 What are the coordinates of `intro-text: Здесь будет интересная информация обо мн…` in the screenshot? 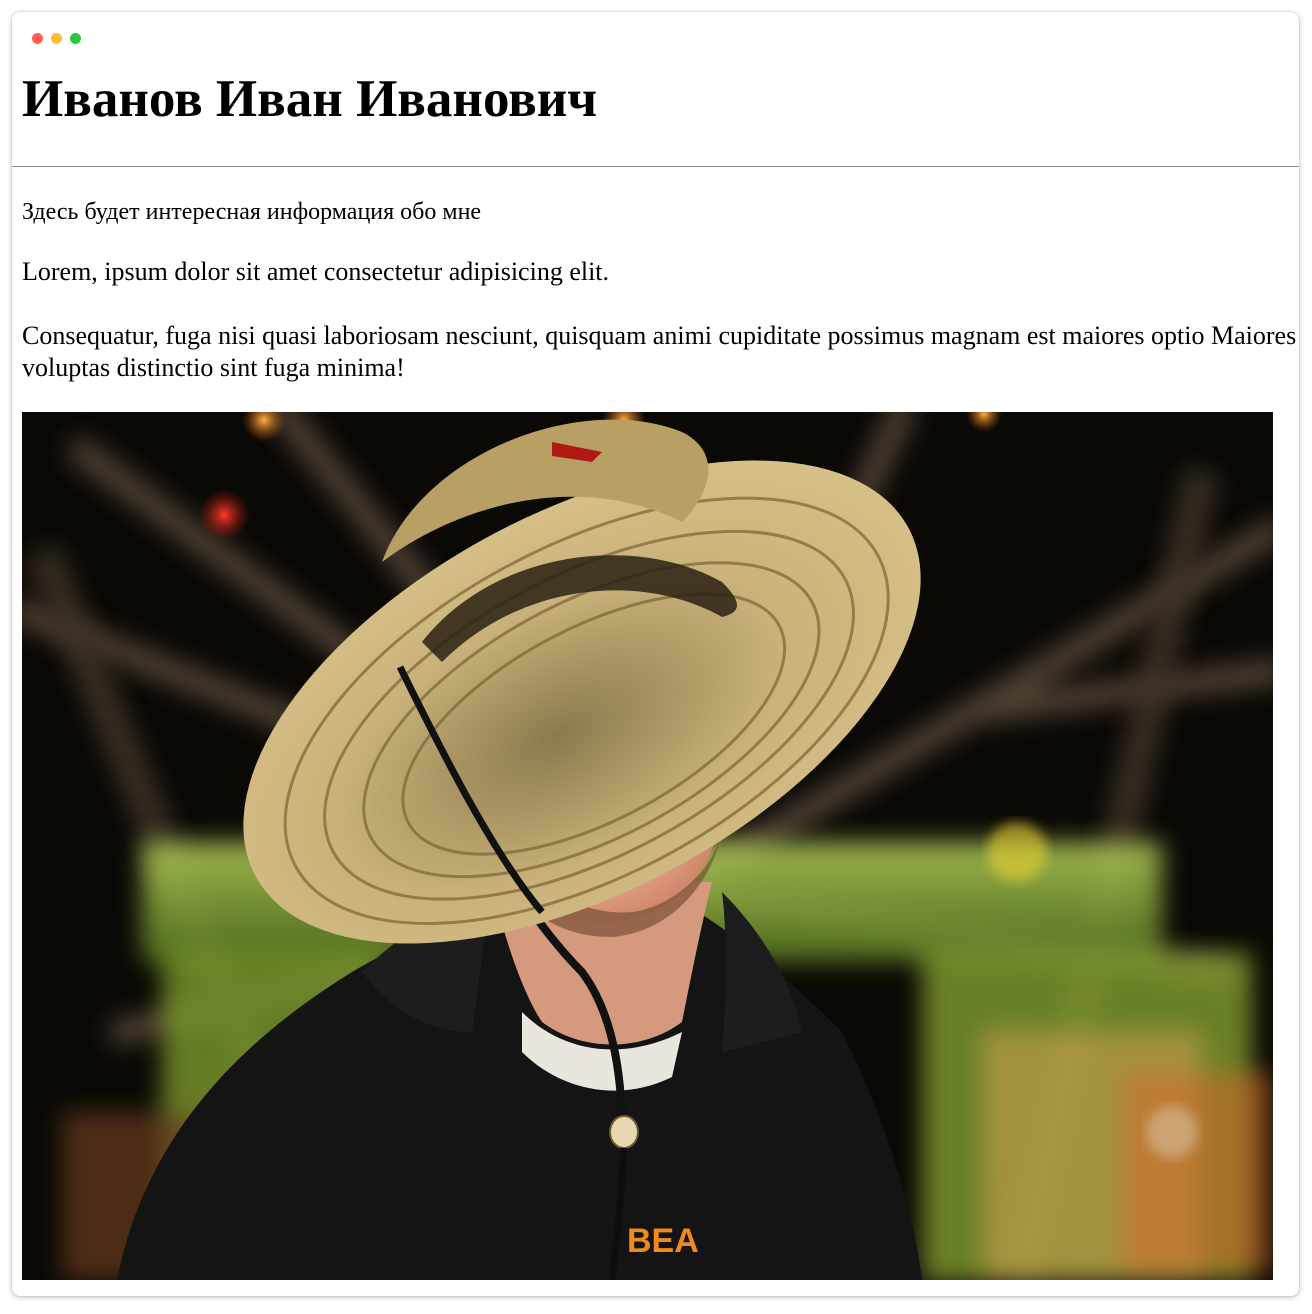 It's located at (252, 212).